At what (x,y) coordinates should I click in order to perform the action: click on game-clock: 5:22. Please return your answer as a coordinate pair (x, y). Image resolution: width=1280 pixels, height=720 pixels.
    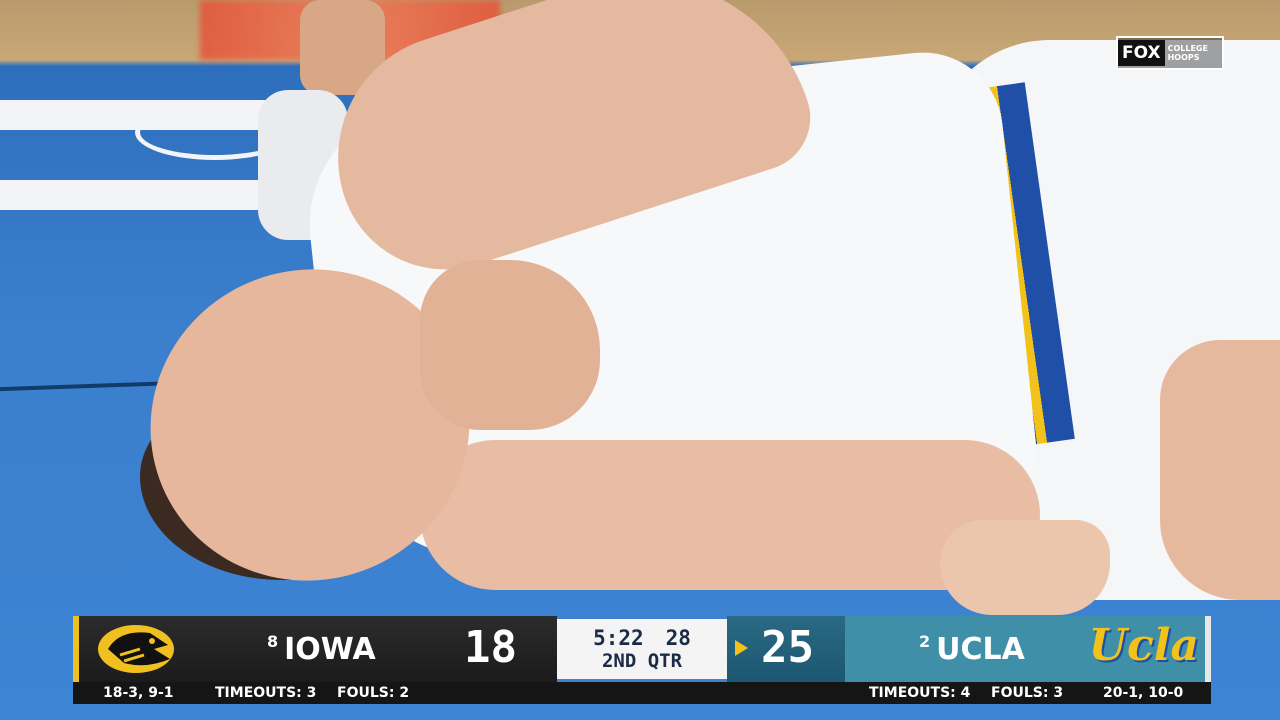
    Looking at the image, I should click on (618, 638).